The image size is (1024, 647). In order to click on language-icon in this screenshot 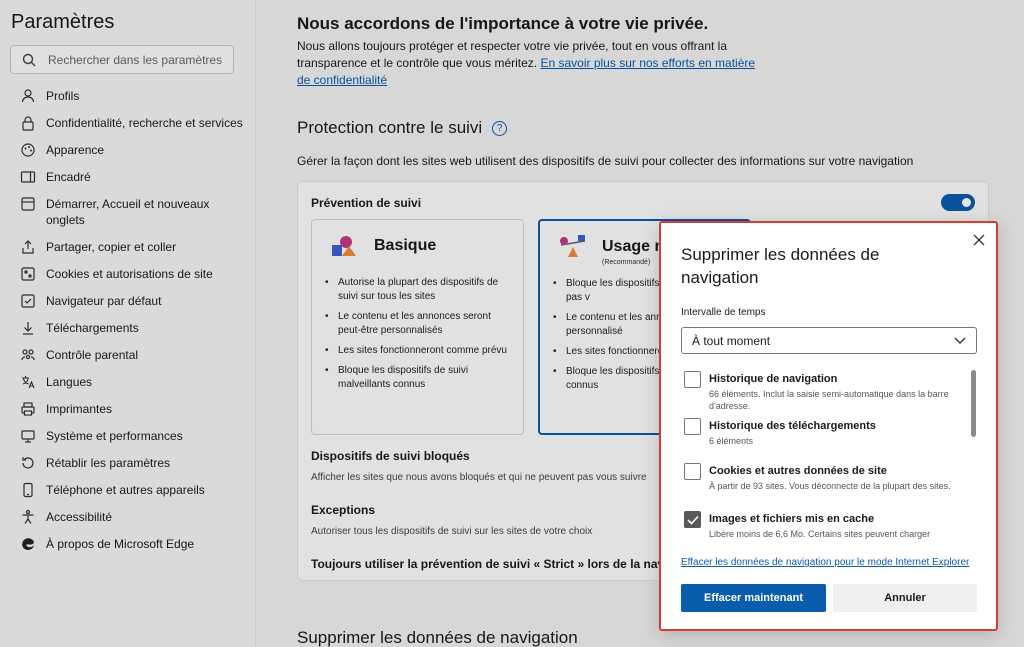, I will do `click(28, 382)`.